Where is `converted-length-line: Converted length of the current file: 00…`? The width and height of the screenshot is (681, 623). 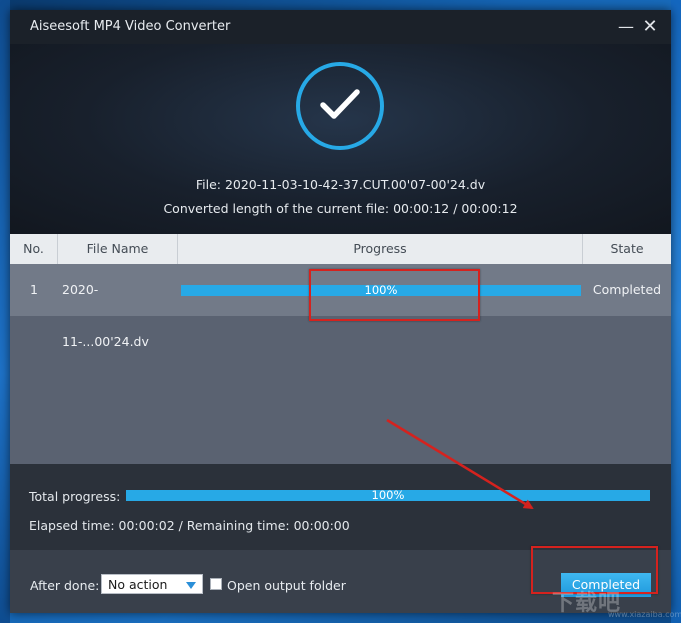 converted-length-line: Converted length of the current file: 00… is located at coordinates (340, 208).